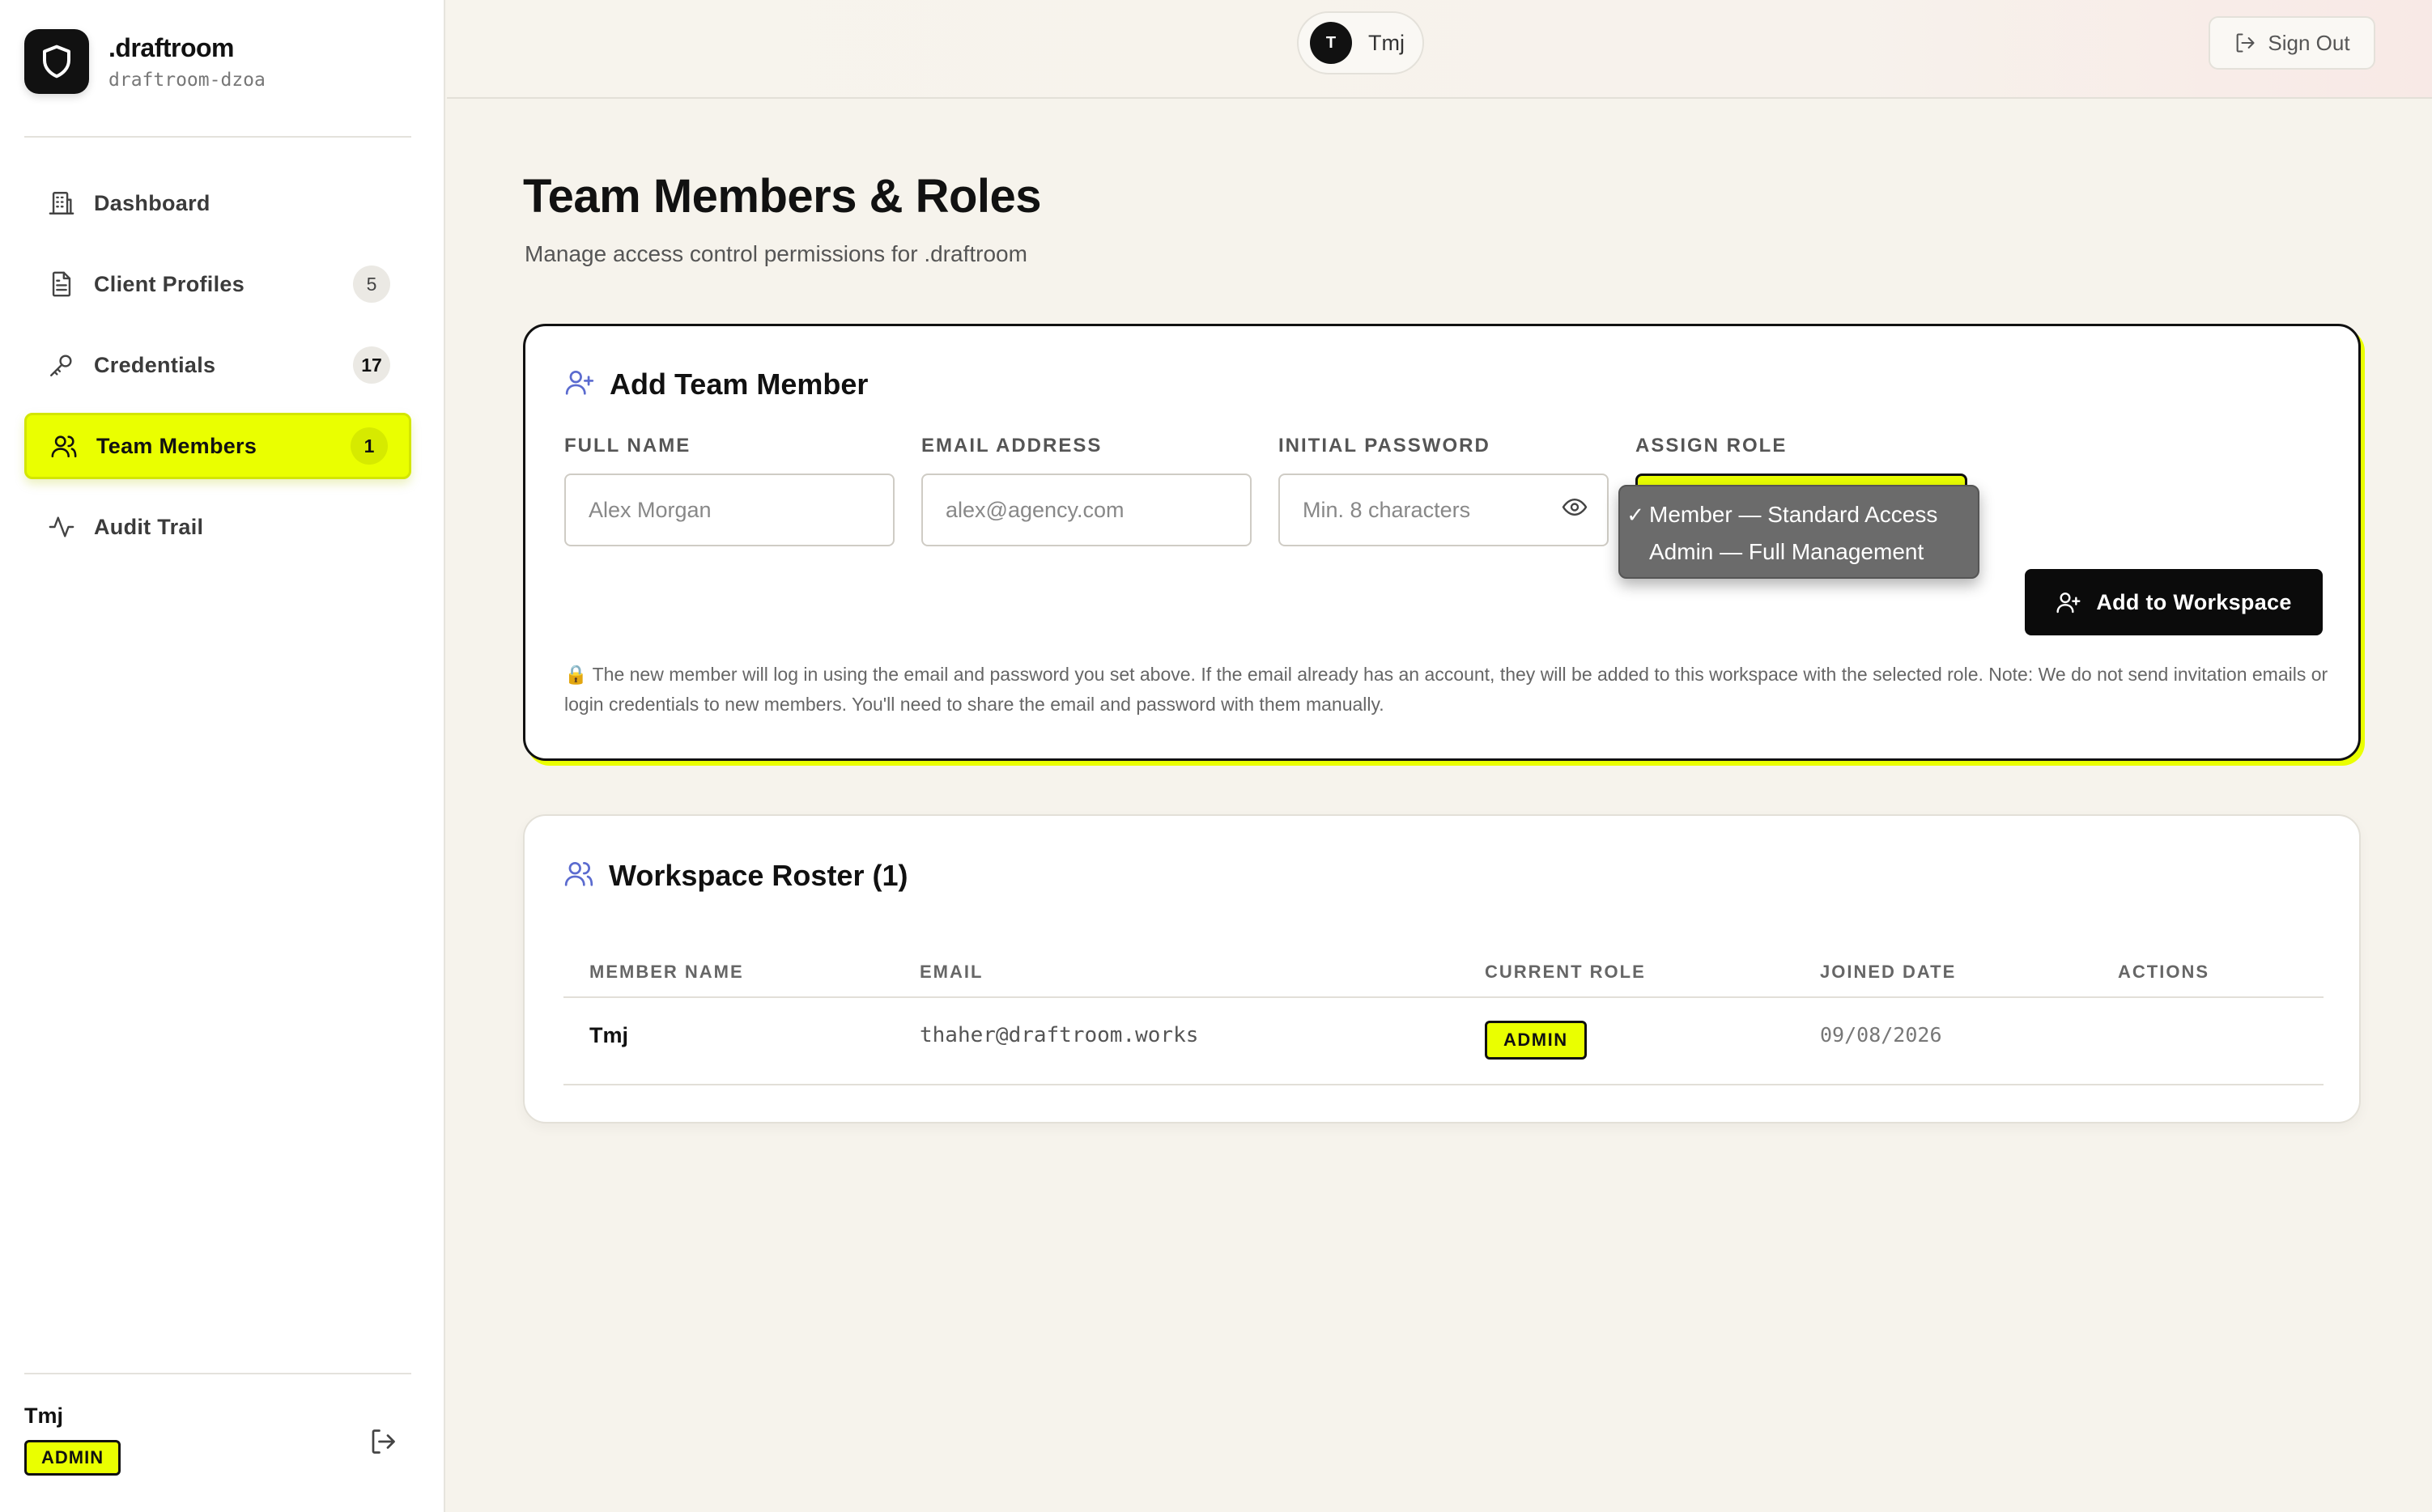  What do you see at coordinates (218, 527) in the screenshot?
I see `sidebar-item-audit-trail: Audit Trail` at bounding box center [218, 527].